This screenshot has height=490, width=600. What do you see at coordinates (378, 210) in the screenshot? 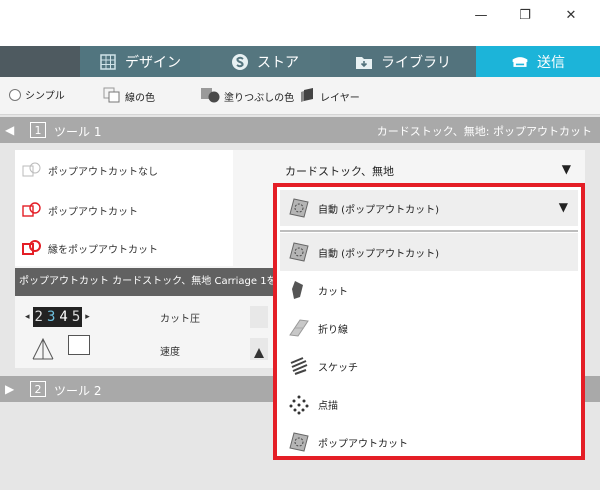
I see `action-dropdown-current-label: 自動 (ポップアウトカット)` at bounding box center [378, 210].